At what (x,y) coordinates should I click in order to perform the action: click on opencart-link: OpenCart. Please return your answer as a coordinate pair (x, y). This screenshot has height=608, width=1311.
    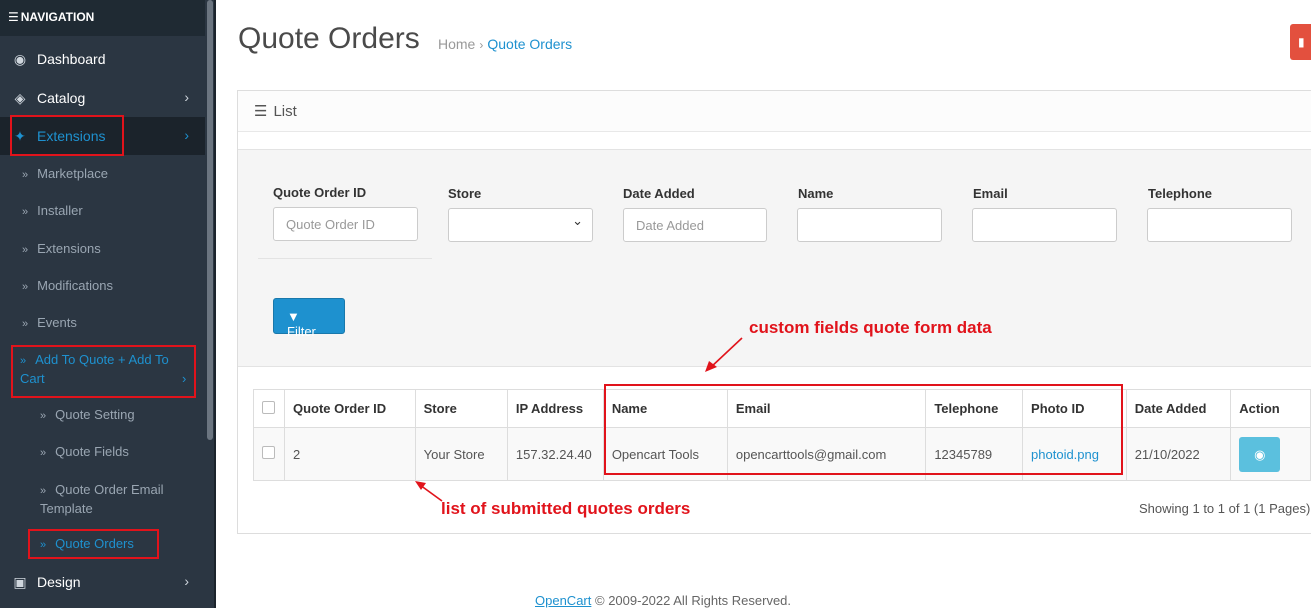
    Looking at the image, I should click on (563, 600).